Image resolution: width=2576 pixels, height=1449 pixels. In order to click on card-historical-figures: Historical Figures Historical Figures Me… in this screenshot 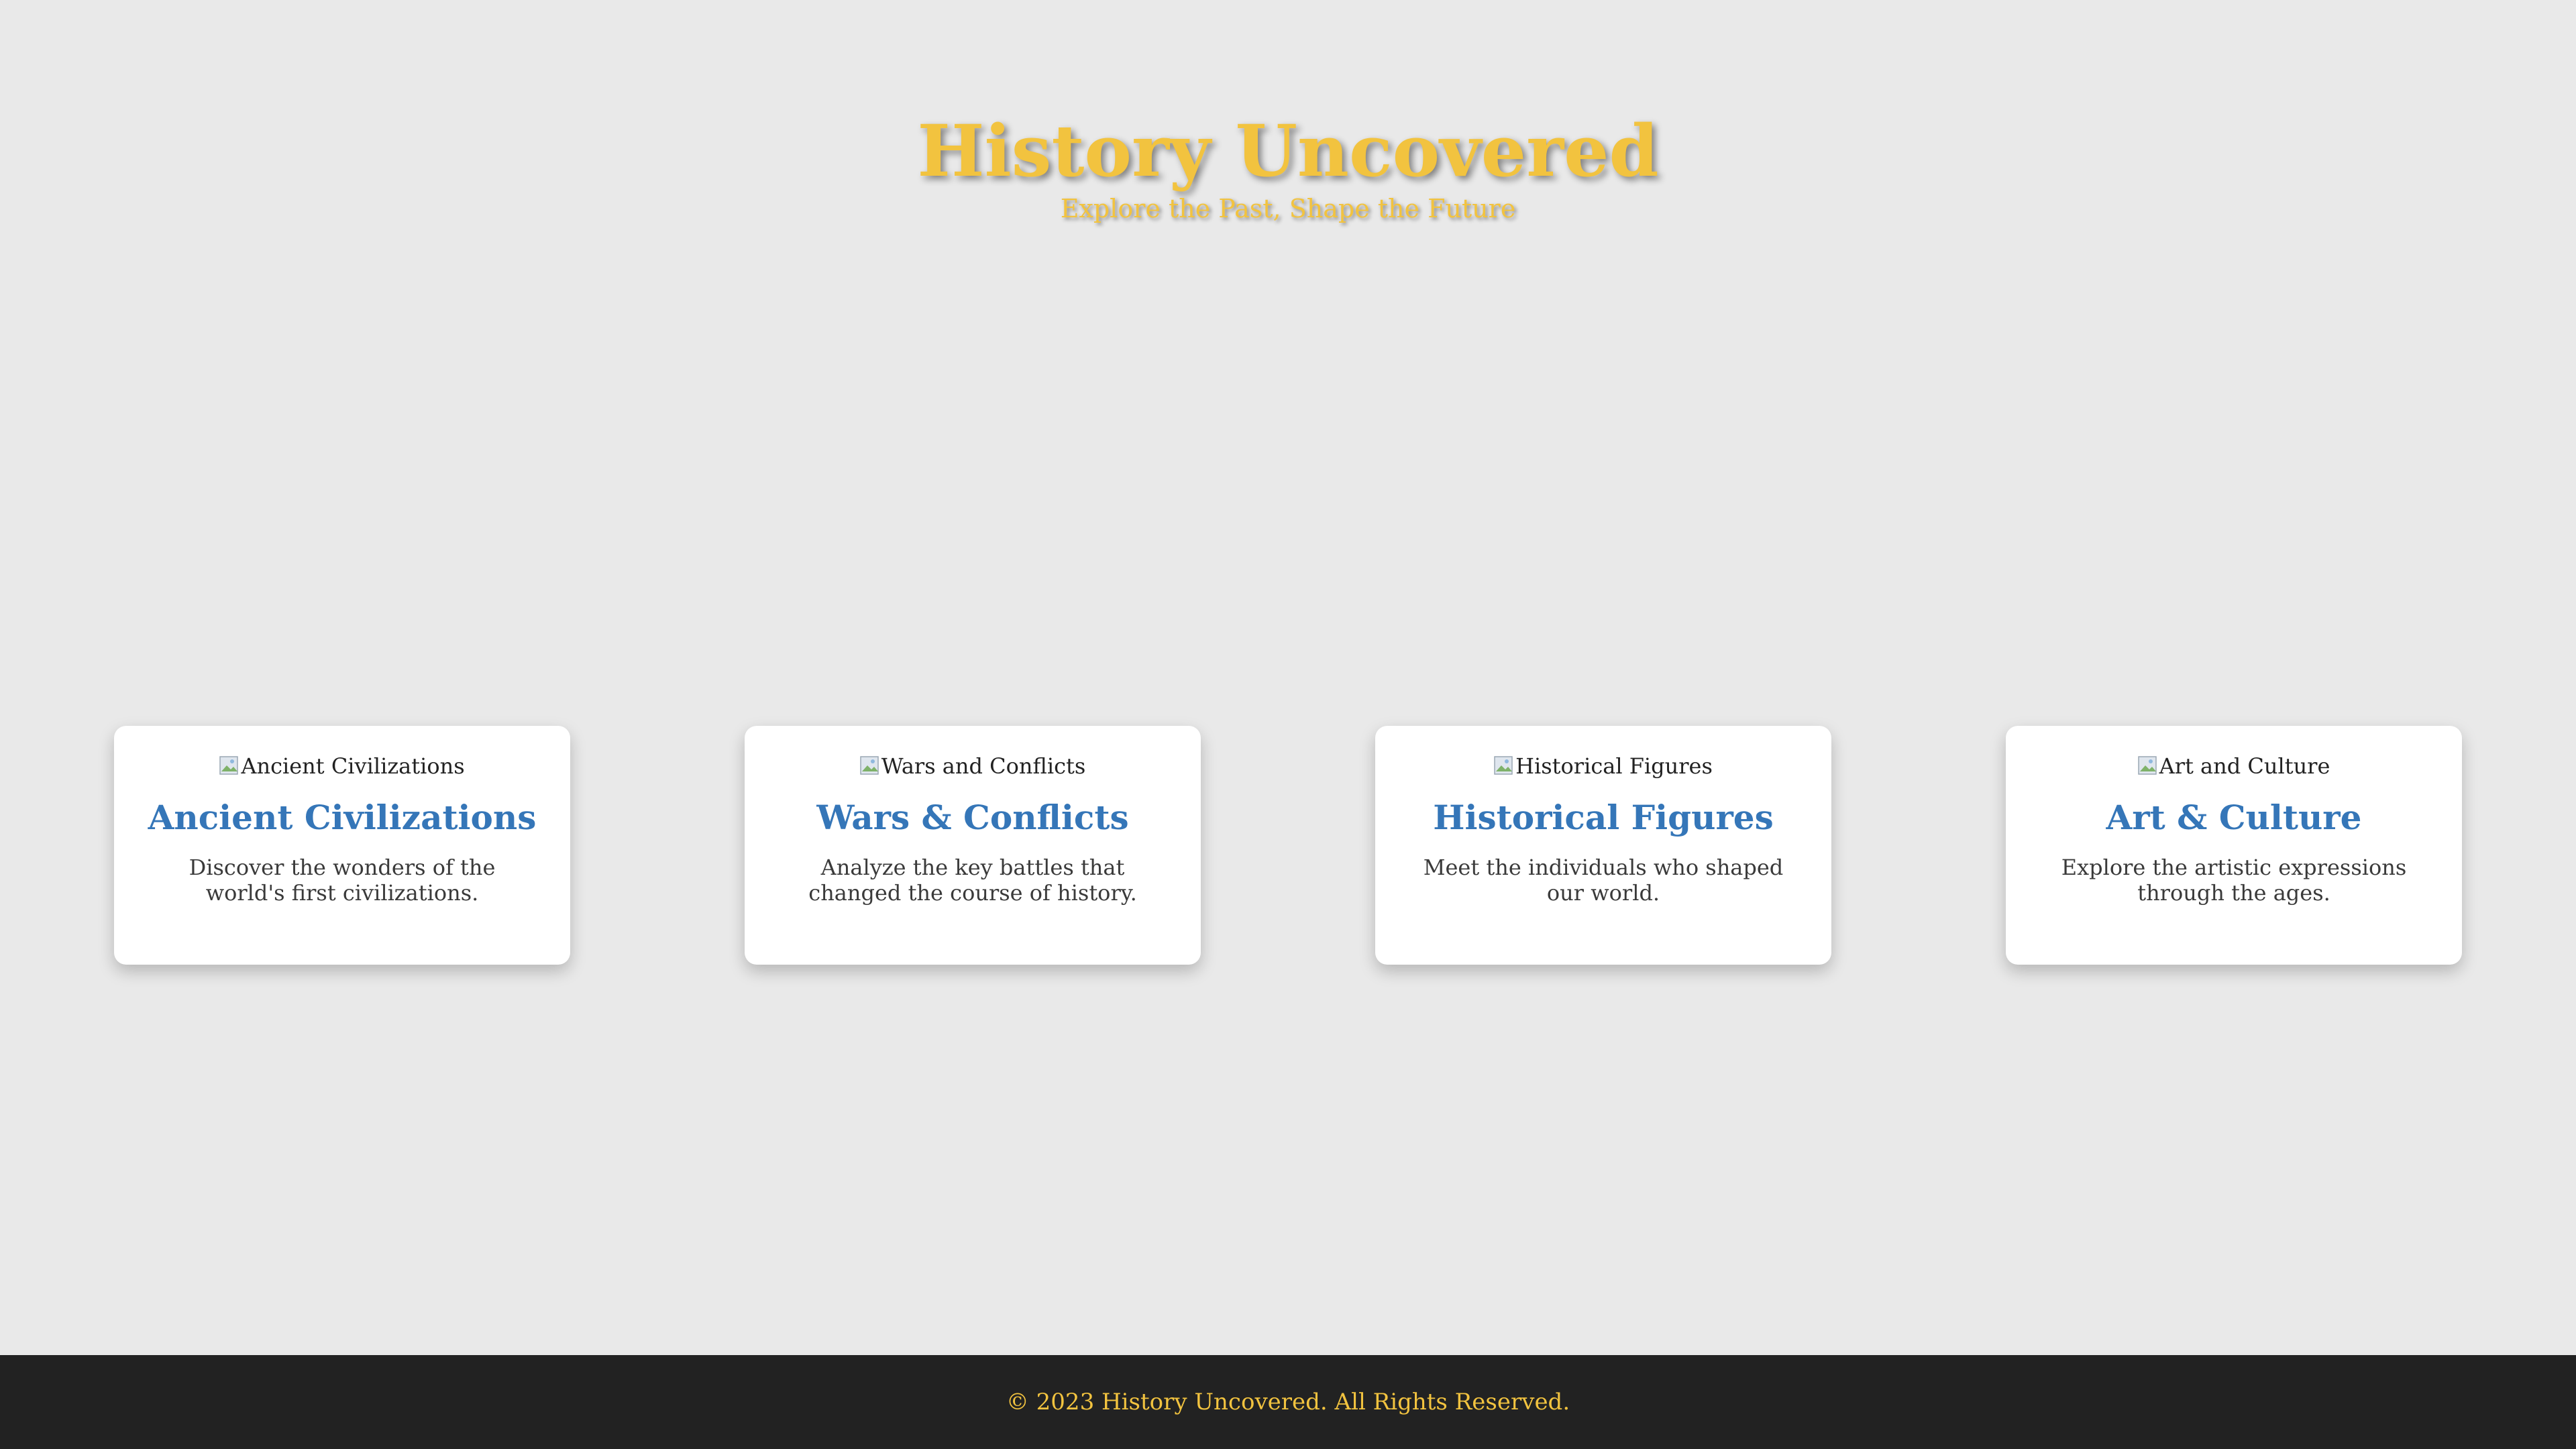, I will do `click(1603, 845)`.